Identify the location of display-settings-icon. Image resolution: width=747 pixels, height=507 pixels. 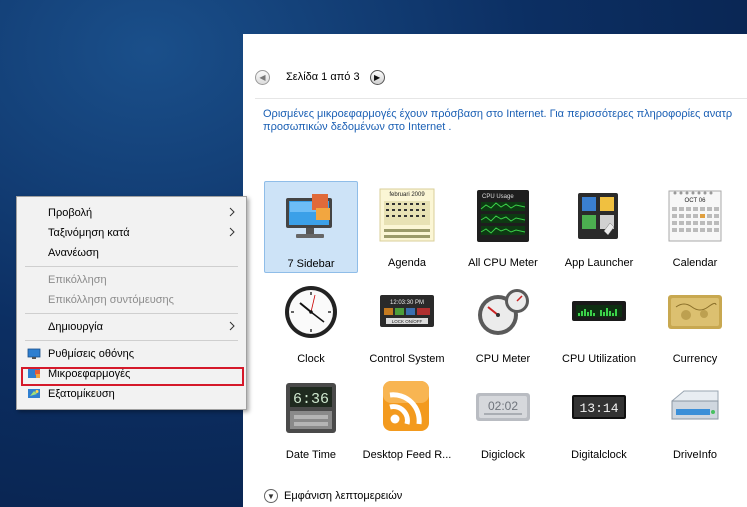
(34, 353).